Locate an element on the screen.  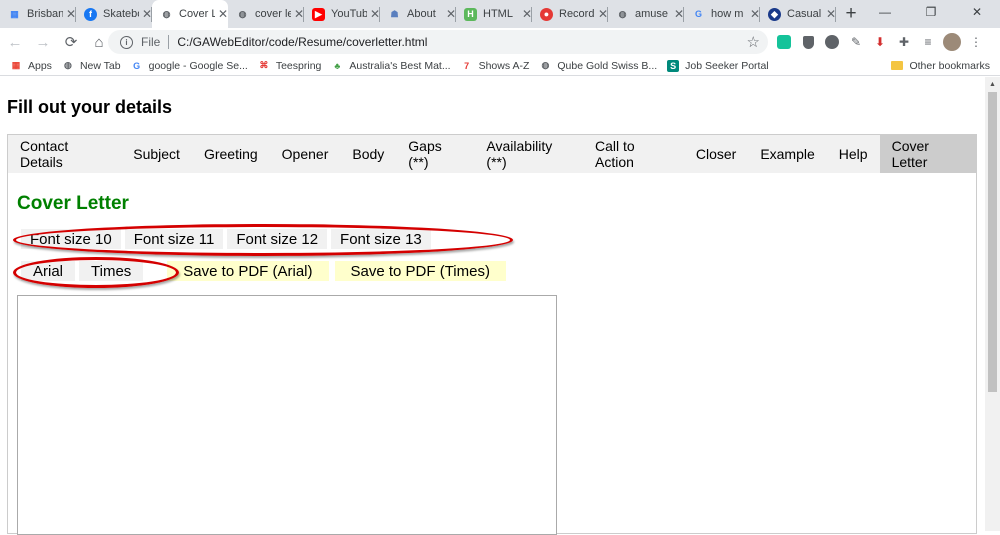
other-bookmarks-label: Other bookmarks is located at coordinates (949, 65).